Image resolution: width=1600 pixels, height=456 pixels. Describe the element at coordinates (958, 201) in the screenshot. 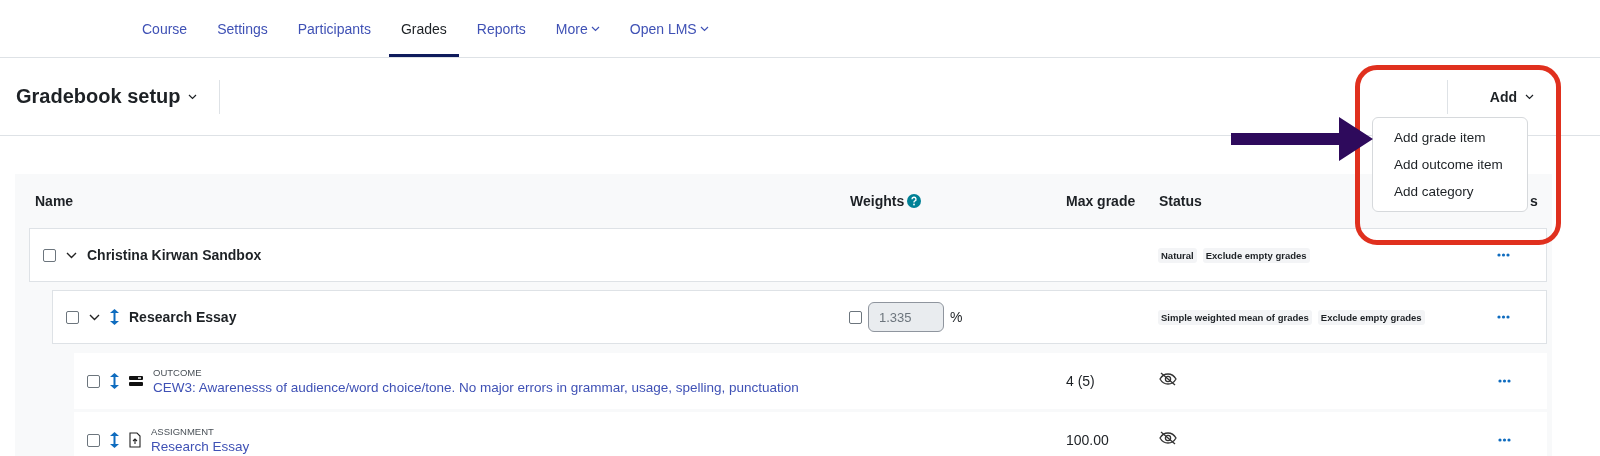

I see `column-header: Weights` at that location.